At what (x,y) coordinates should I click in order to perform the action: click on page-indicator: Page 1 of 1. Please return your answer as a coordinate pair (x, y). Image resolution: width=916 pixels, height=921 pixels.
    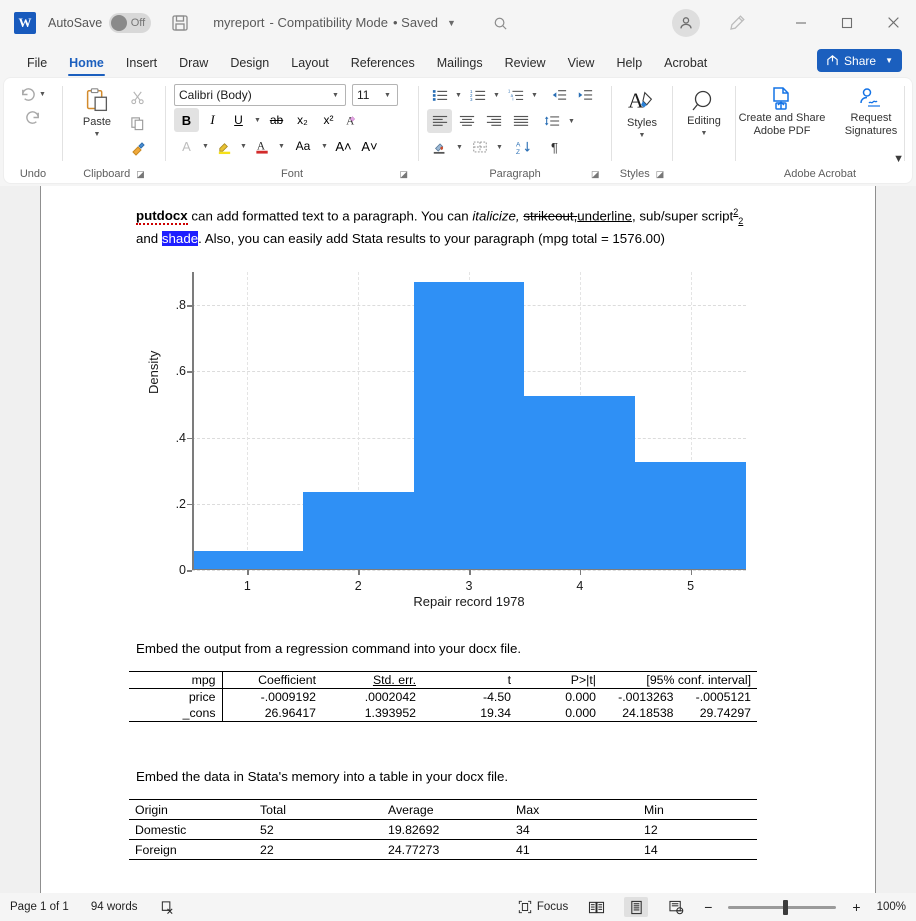
    Looking at the image, I should click on (39, 907).